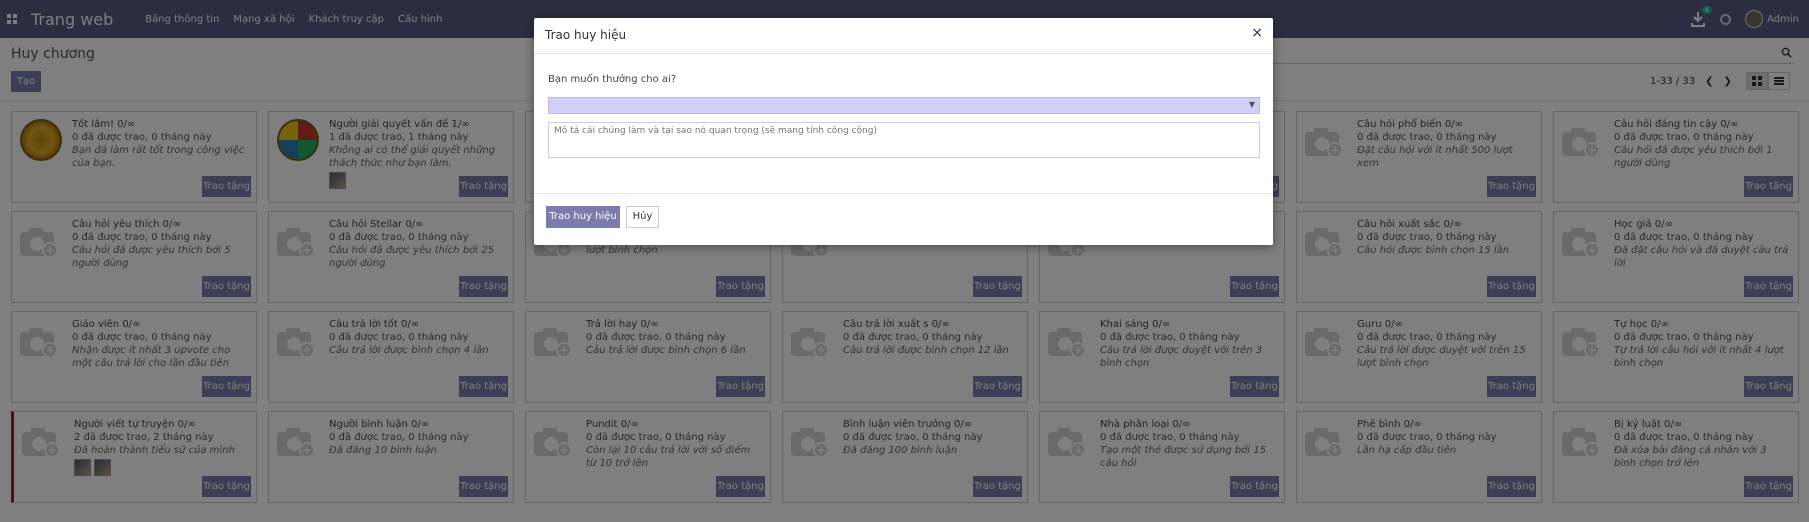  I want to click on user-select: ▼, so click(904, 105).